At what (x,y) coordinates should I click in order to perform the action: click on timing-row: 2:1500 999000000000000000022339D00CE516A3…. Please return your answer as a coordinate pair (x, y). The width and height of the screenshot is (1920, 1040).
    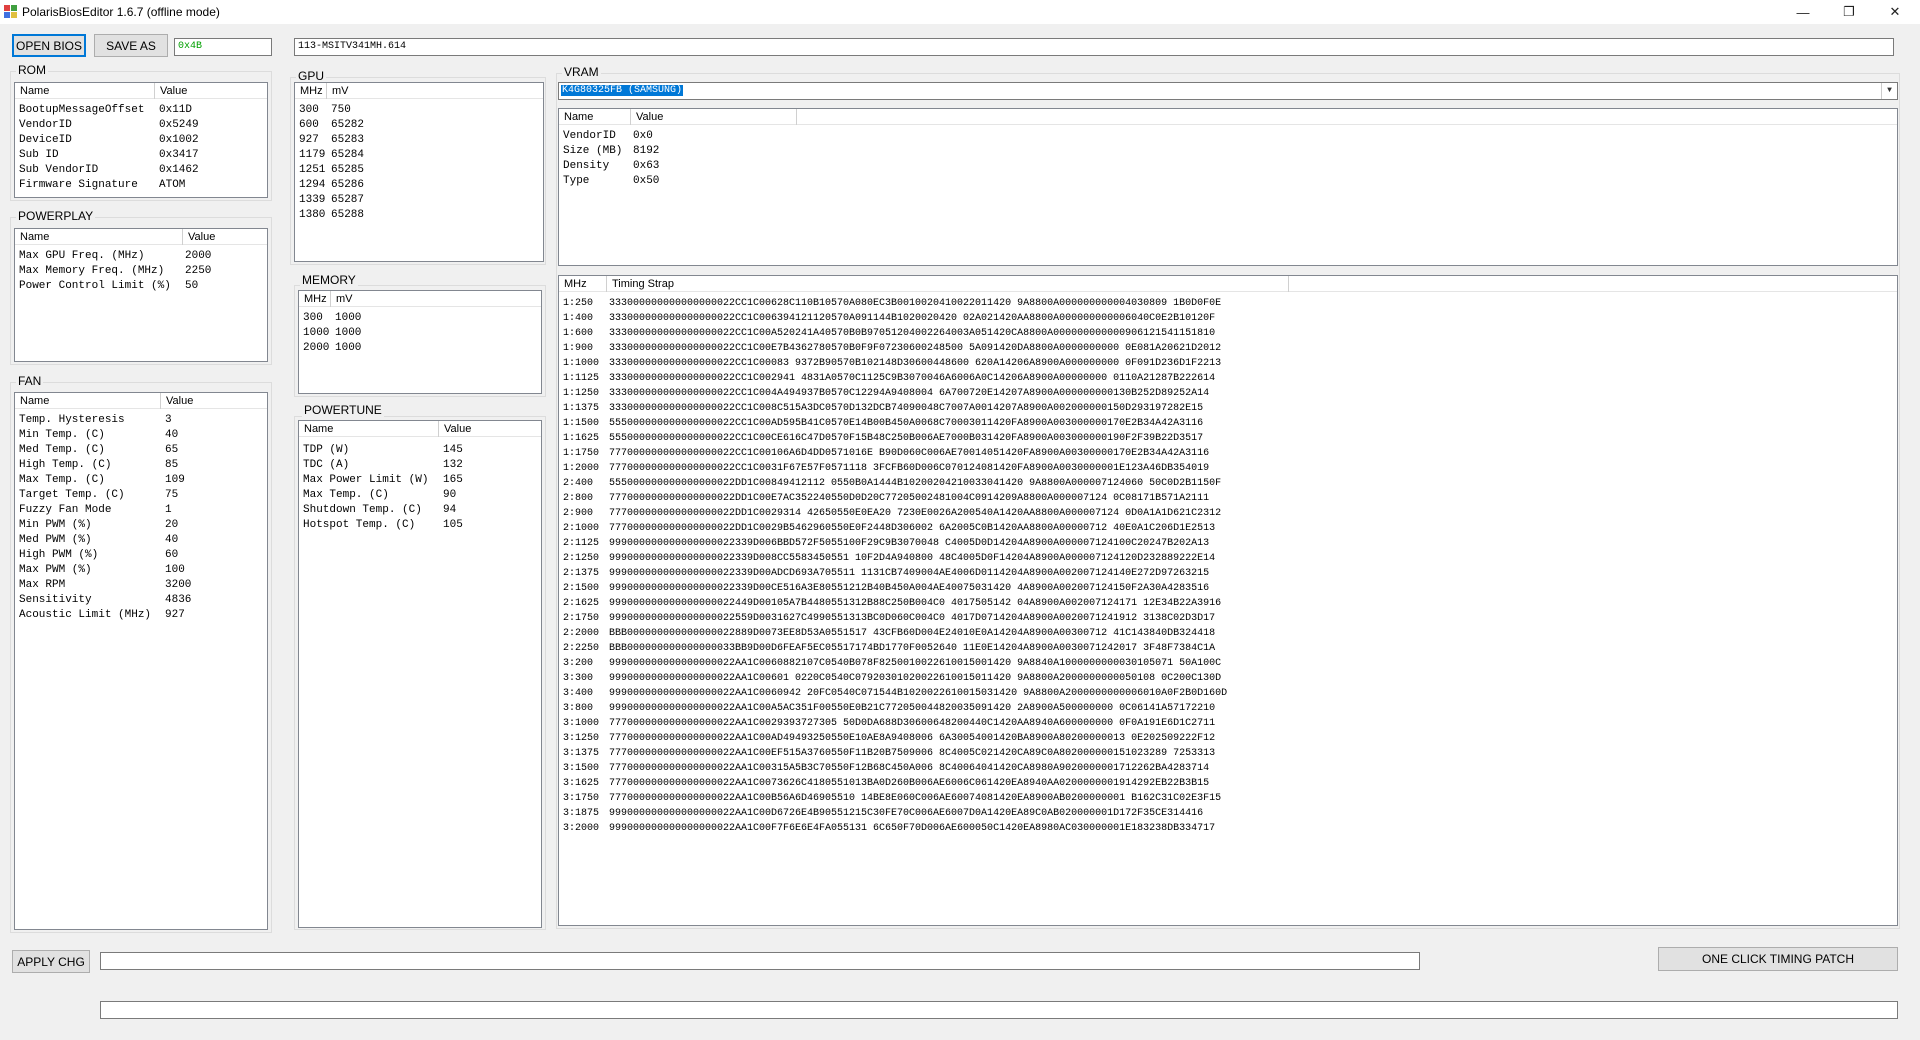
    Looking at the image, I should click on (1228, 588).